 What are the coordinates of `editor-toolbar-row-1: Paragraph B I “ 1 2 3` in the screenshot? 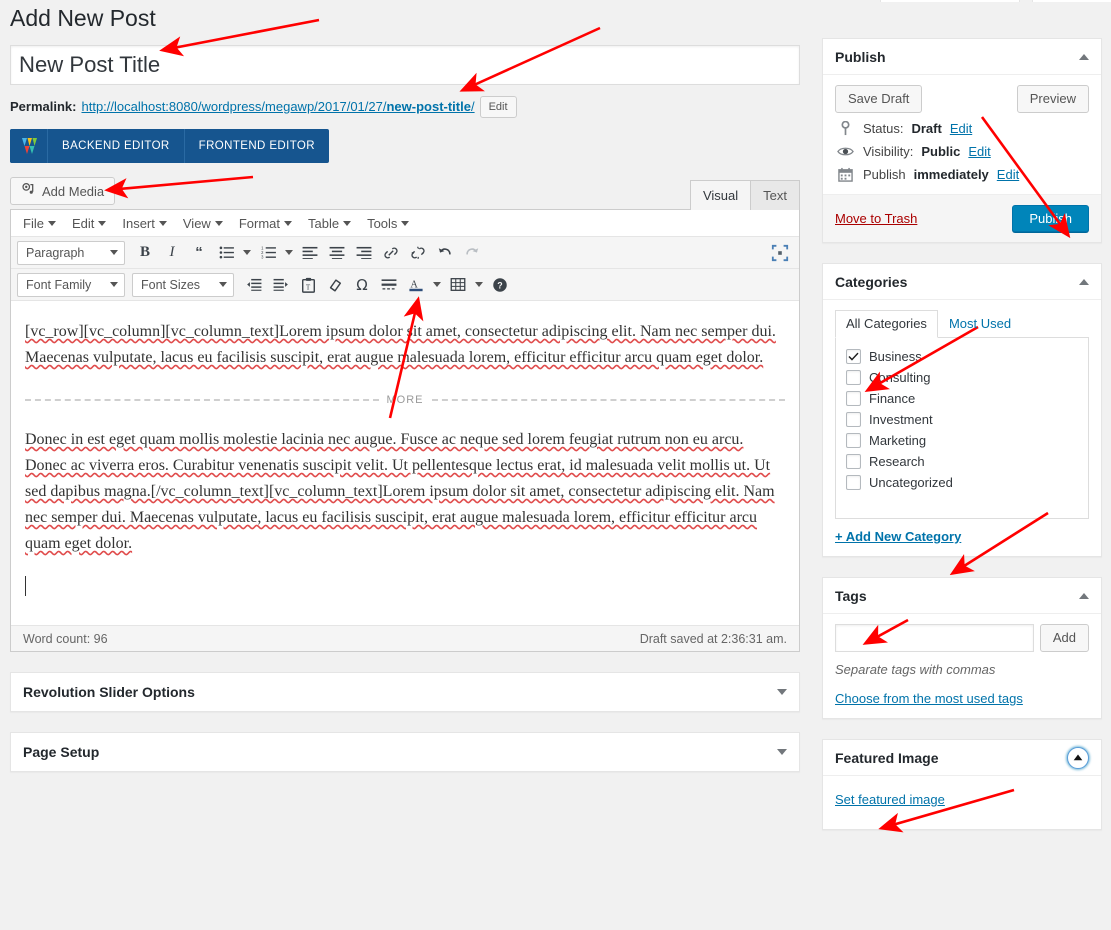 It's located at (405, 253).